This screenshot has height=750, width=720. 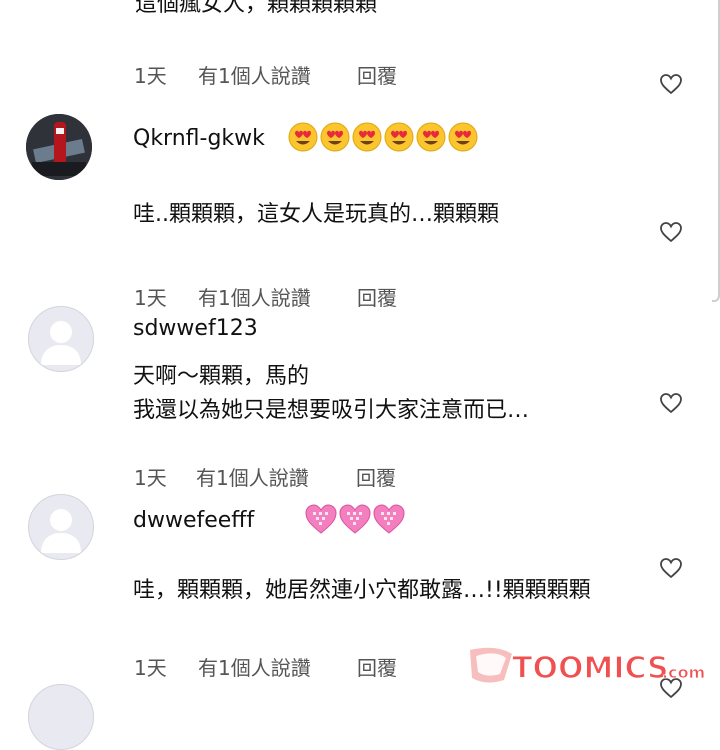 I want to click on svg-text: TOOMICS, so click(x=590, y=668).